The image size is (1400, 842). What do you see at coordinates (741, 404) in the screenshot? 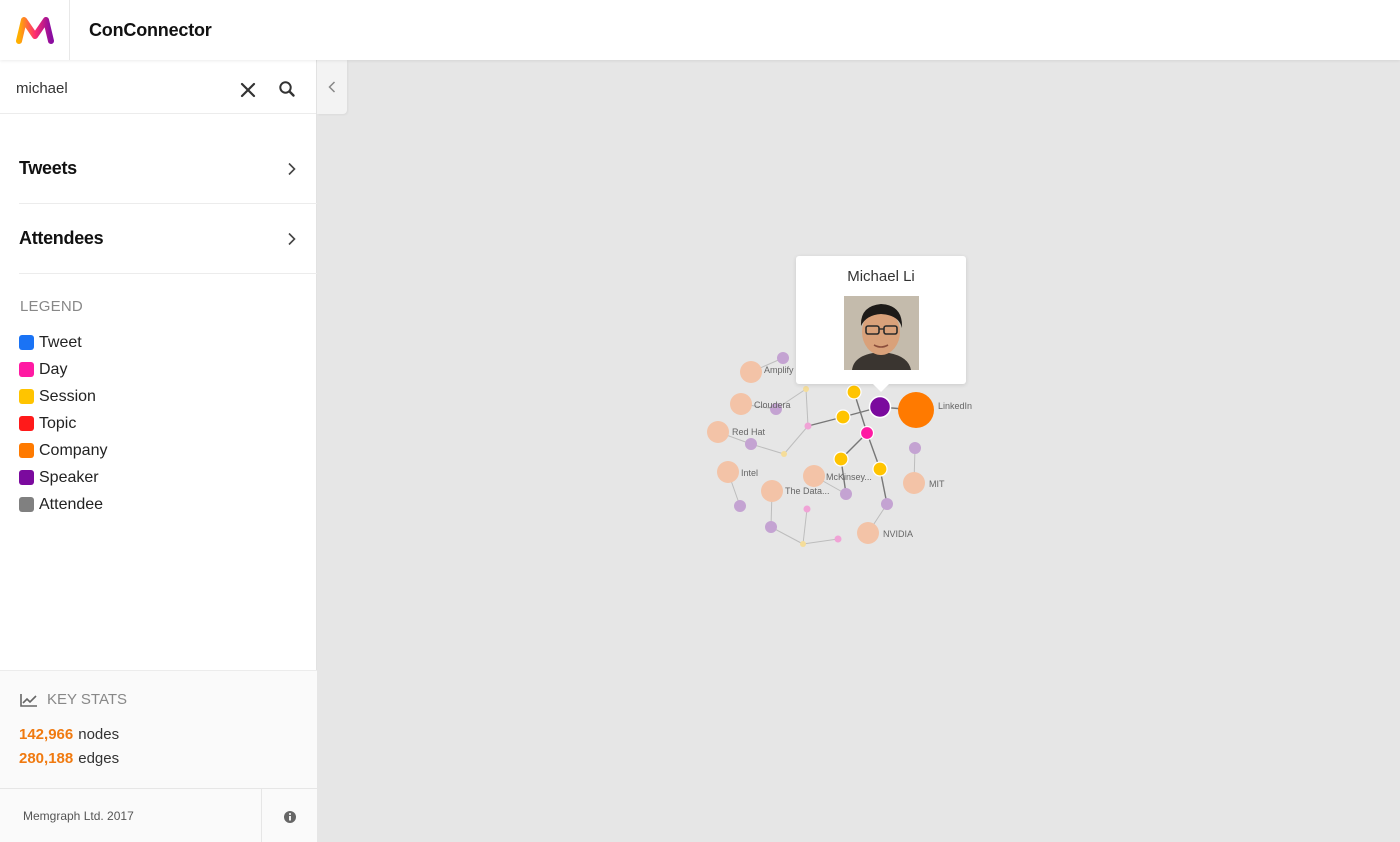
I see `node-company-cloudera` at bounding box center [741, 404].